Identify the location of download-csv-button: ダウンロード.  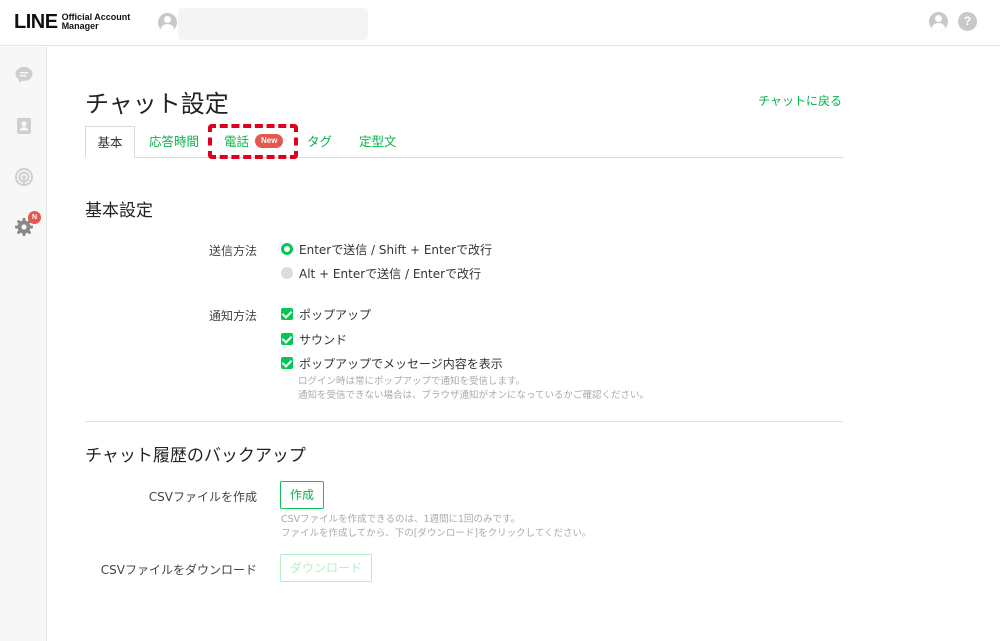
(326, 568).